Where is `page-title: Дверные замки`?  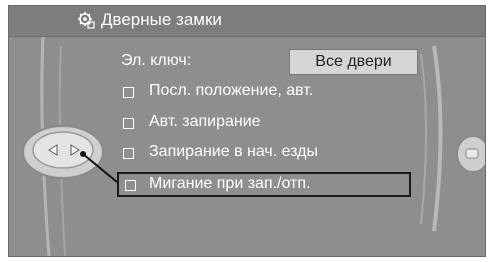 page-title: Дверные замки is located at coordinates (161, 19).